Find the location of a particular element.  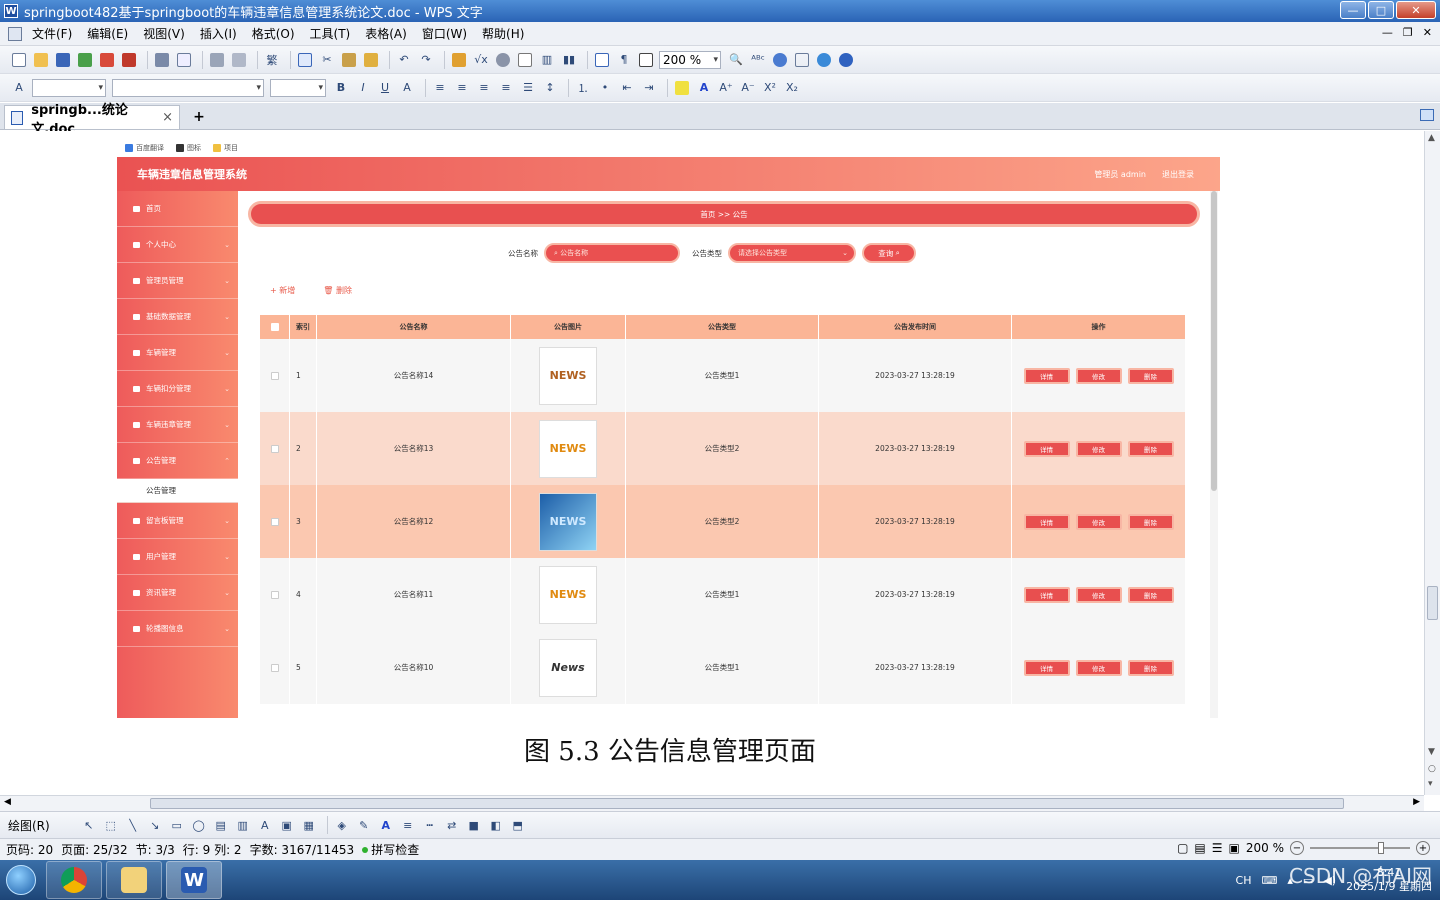

sidebar-subitem-notice: 公告管理 is located at coordinates (177, 491).